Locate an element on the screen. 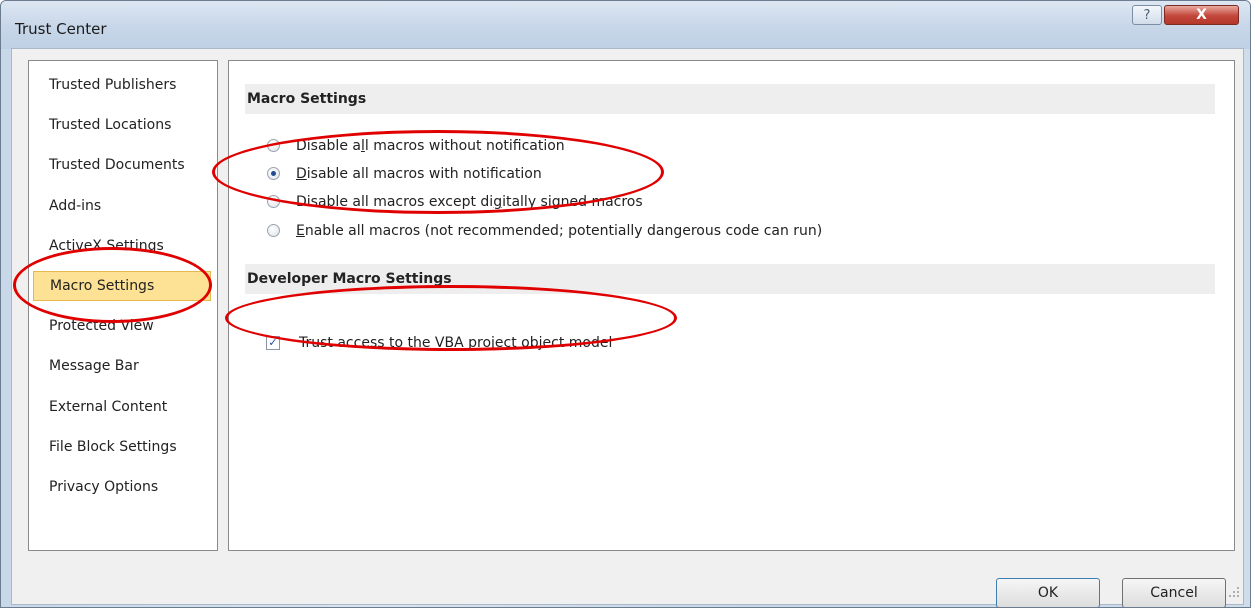  nav-item-file-block-settings: File Block Settings is located at coordinates (122, 447).